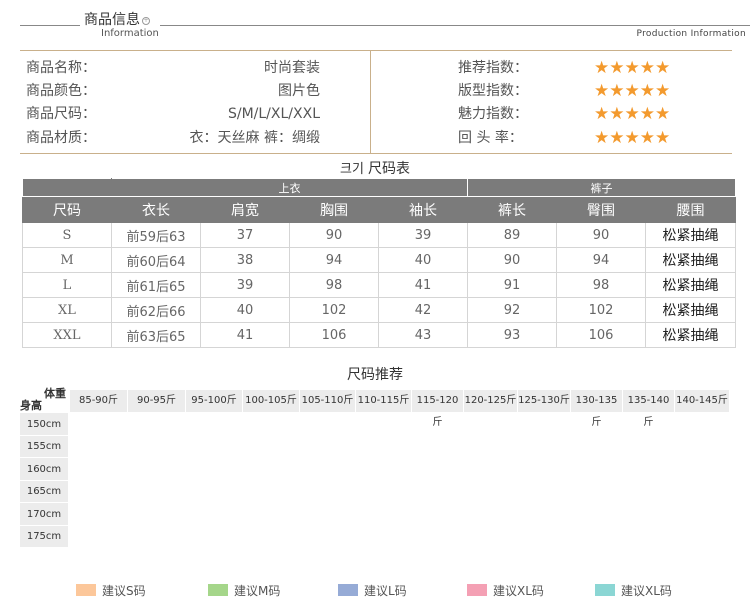 Image resolution: width=750 pixels, height=608 pixels. Describe the element at coordinates (157, 401) in the screenshot. I see `weight-header: 90-95斤` at that location.